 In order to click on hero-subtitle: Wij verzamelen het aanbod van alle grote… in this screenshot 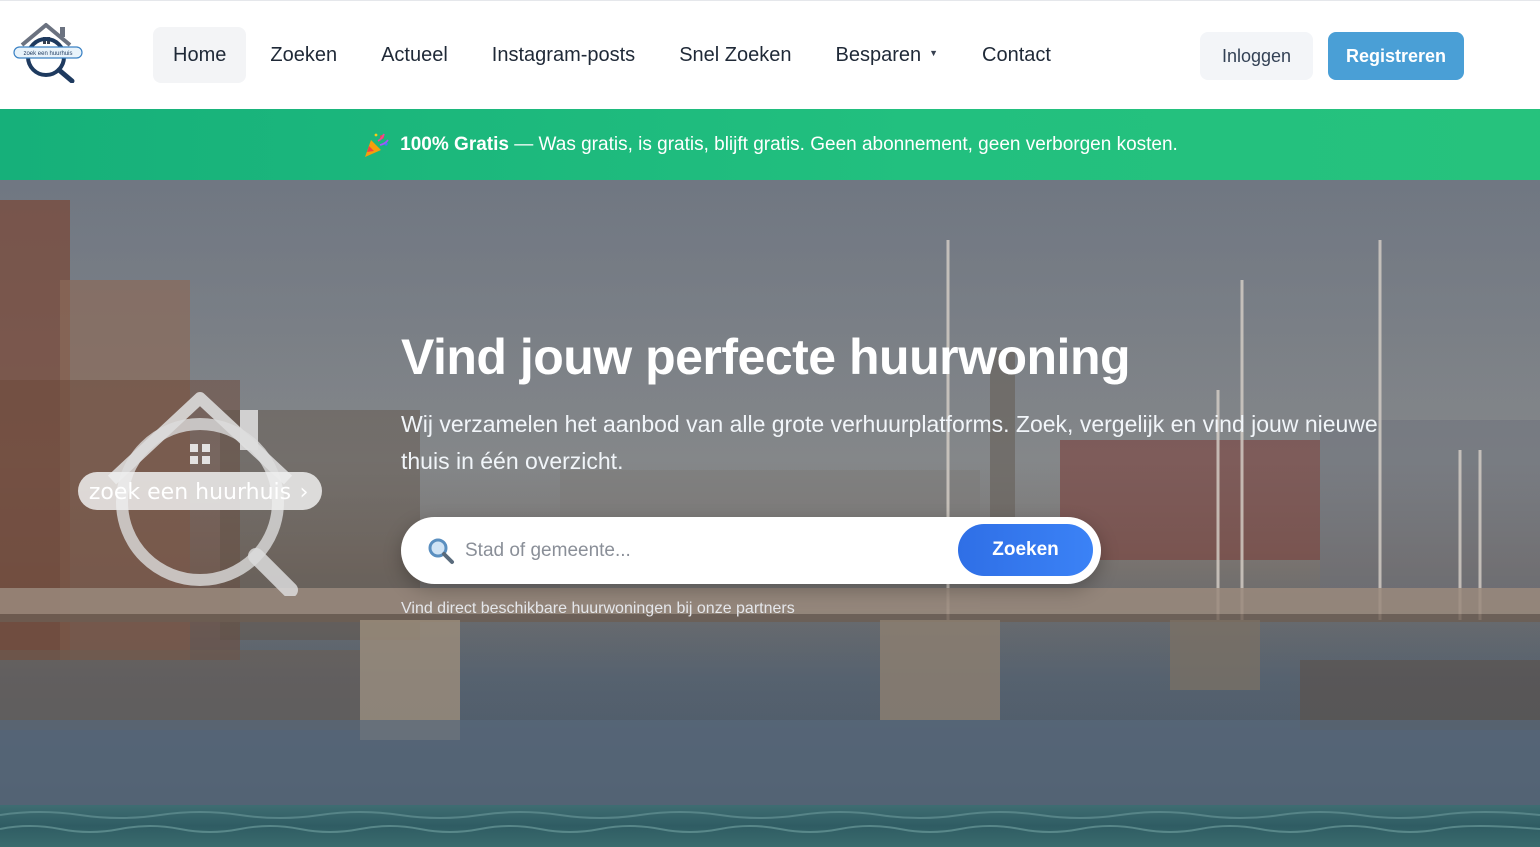, I will do `click(889, 442)`.